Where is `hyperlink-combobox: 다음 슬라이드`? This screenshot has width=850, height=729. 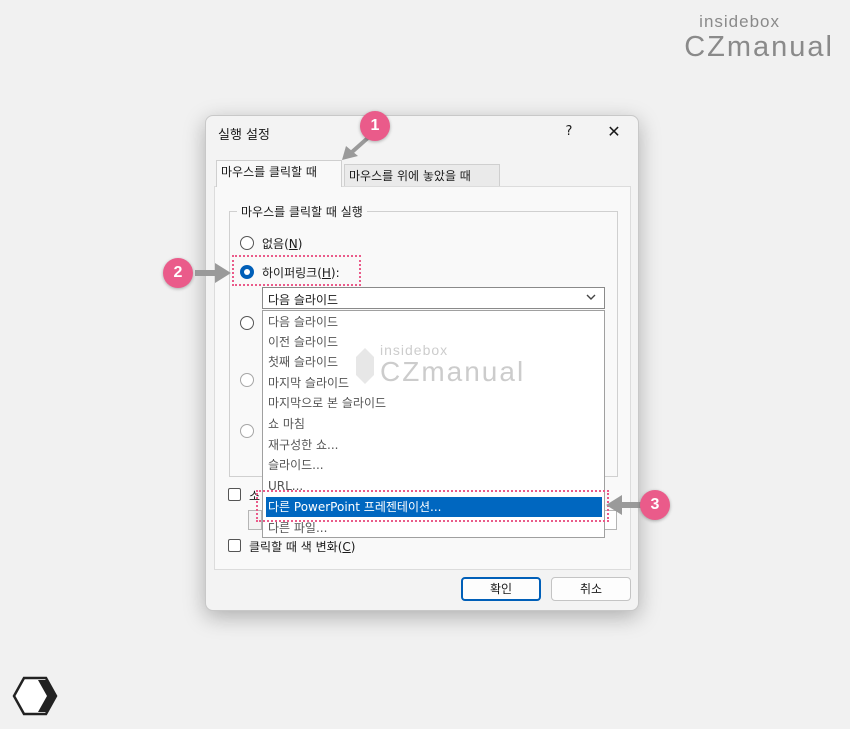 hyperlink-combobox: 다음 슬라이드 is located at coordinates (433, 298).